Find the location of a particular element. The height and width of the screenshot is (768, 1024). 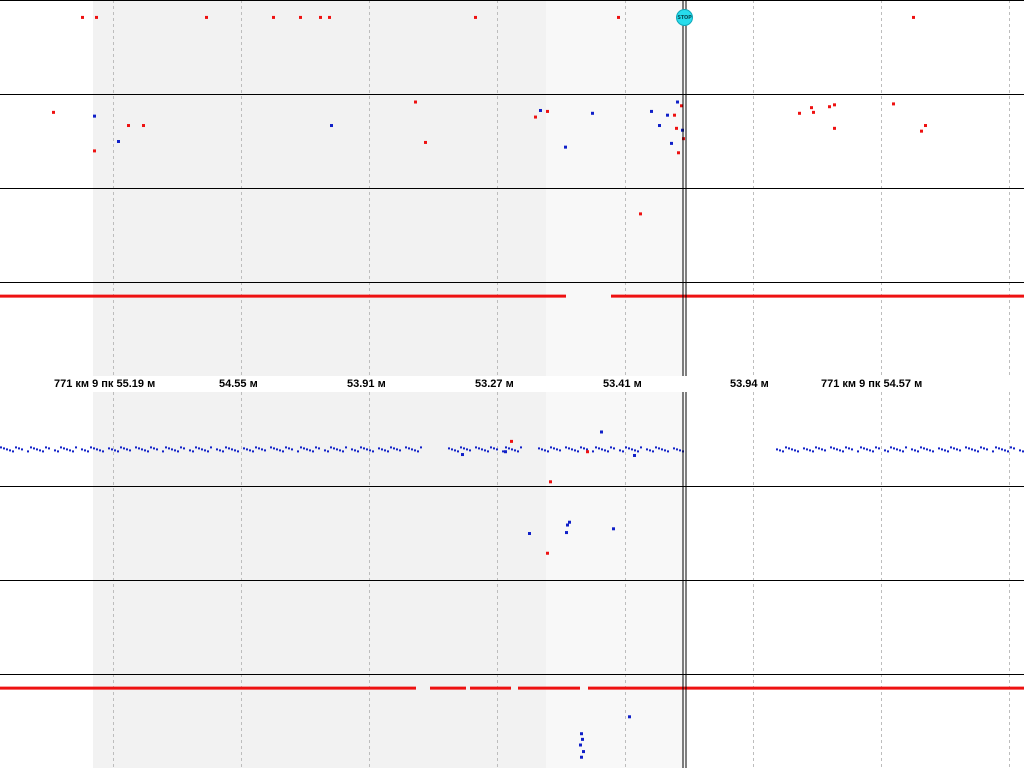

stop-button: STOP is located at coordinates (684, 17).